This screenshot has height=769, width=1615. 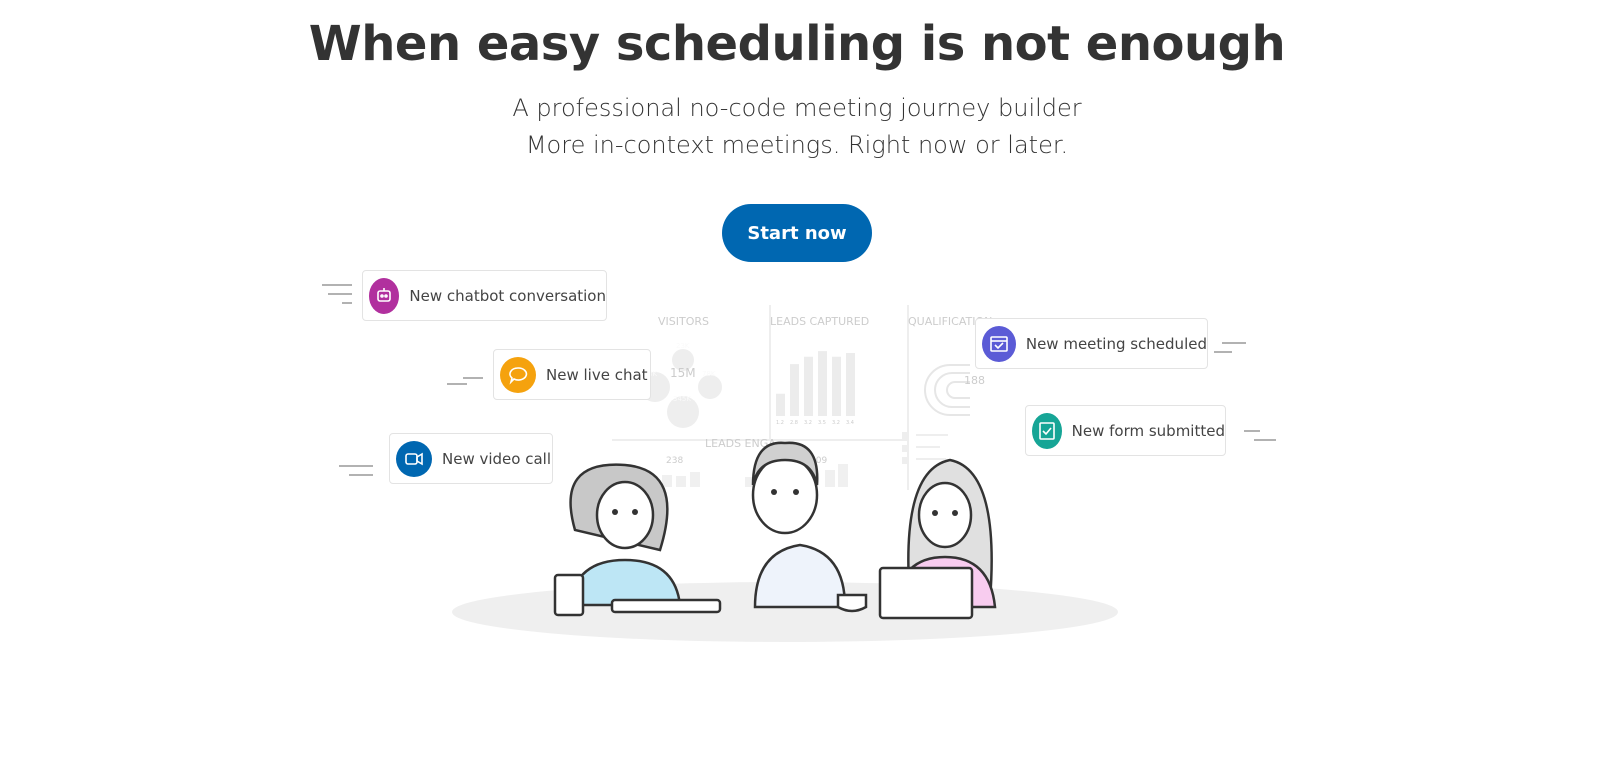 I want to click on event-card: New meeting scheduled, so click(x=1091, y=343).